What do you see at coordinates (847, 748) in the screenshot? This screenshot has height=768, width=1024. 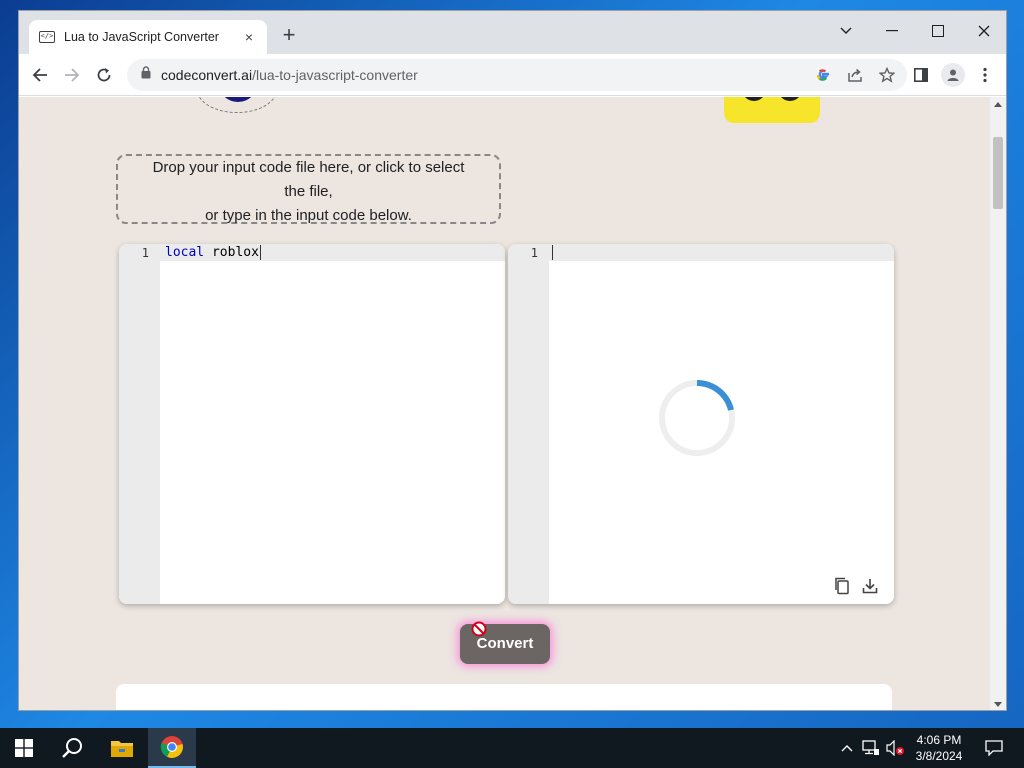 I see `show-hidden-icons-icon` at bounding box center [847, 748].